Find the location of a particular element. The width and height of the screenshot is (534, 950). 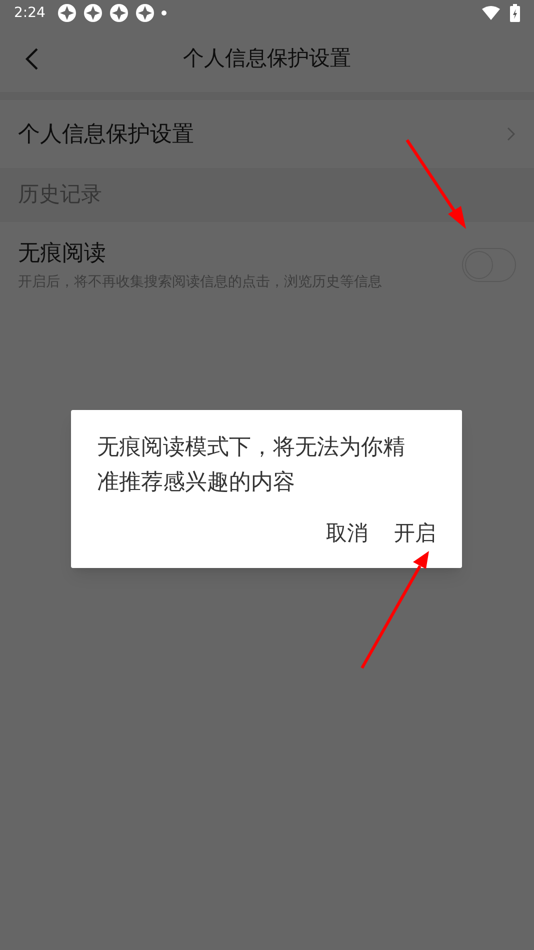

wifi-icon is located at coordinates (491, 13).